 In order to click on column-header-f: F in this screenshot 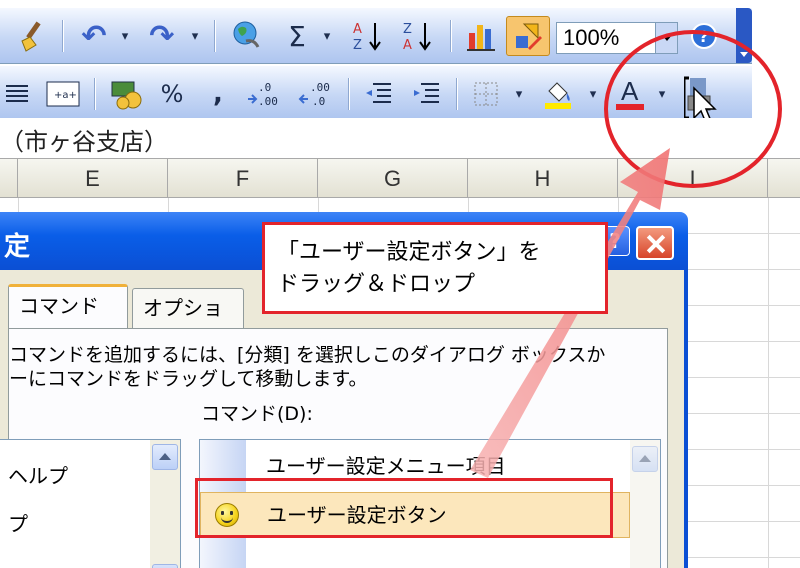, I will do `click(243, 179)`.